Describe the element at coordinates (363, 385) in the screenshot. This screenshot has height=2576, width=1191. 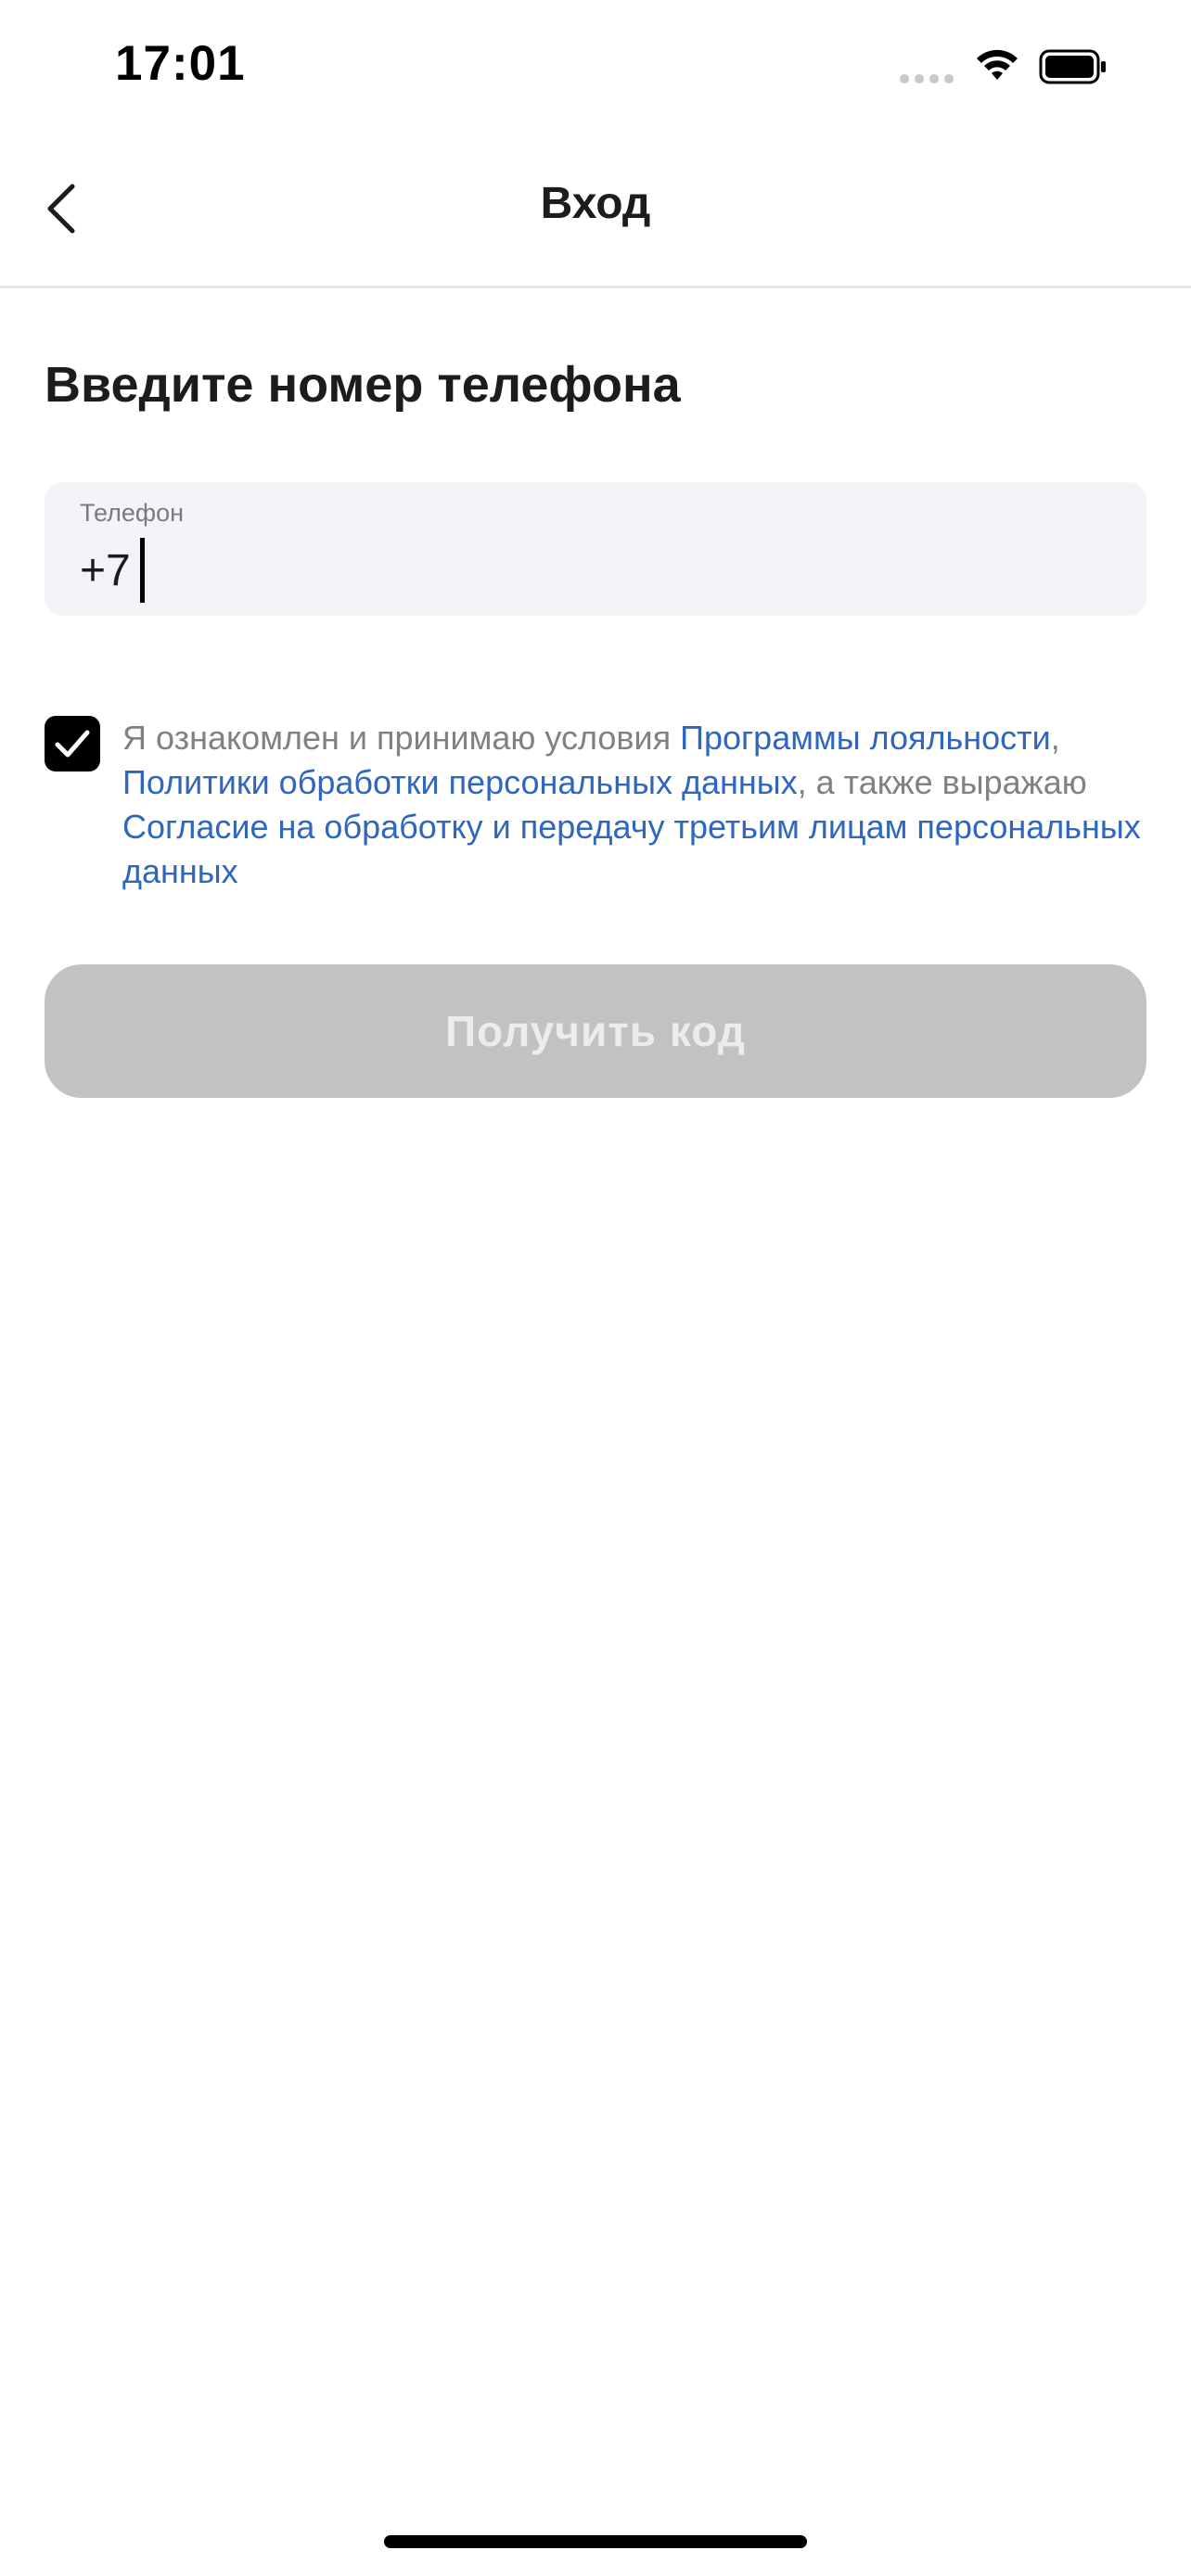
I see `phone-heading: Введите номер телефона` at that location.